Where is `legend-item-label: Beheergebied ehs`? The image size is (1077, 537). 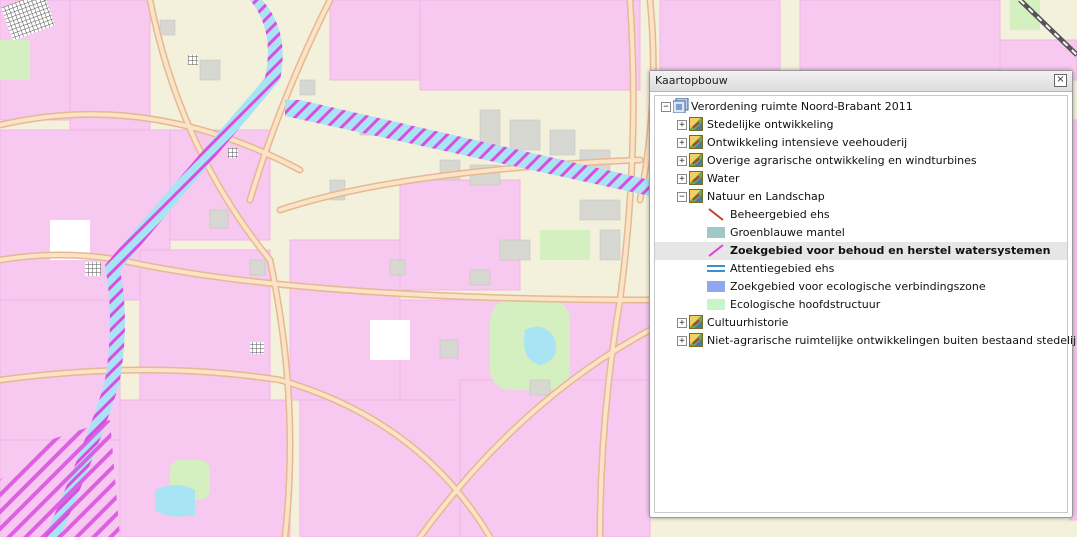
legend-item-label: Beheergebied ehs is located at coordinates (780, 214).